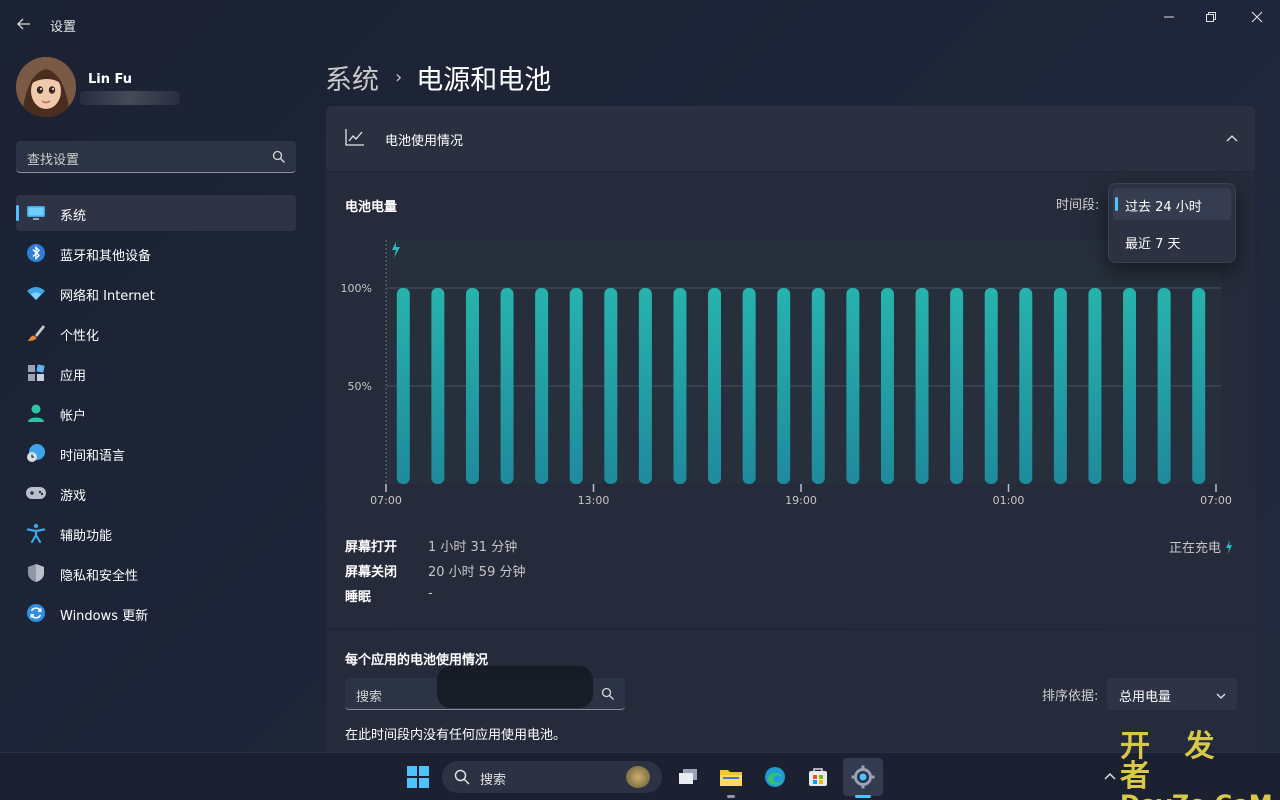 This screenshot has height=800, width=1280. Describe the element at coordinates (371, 547) in the screenshot. I see `stat-label: 屏幕打开` at that location.